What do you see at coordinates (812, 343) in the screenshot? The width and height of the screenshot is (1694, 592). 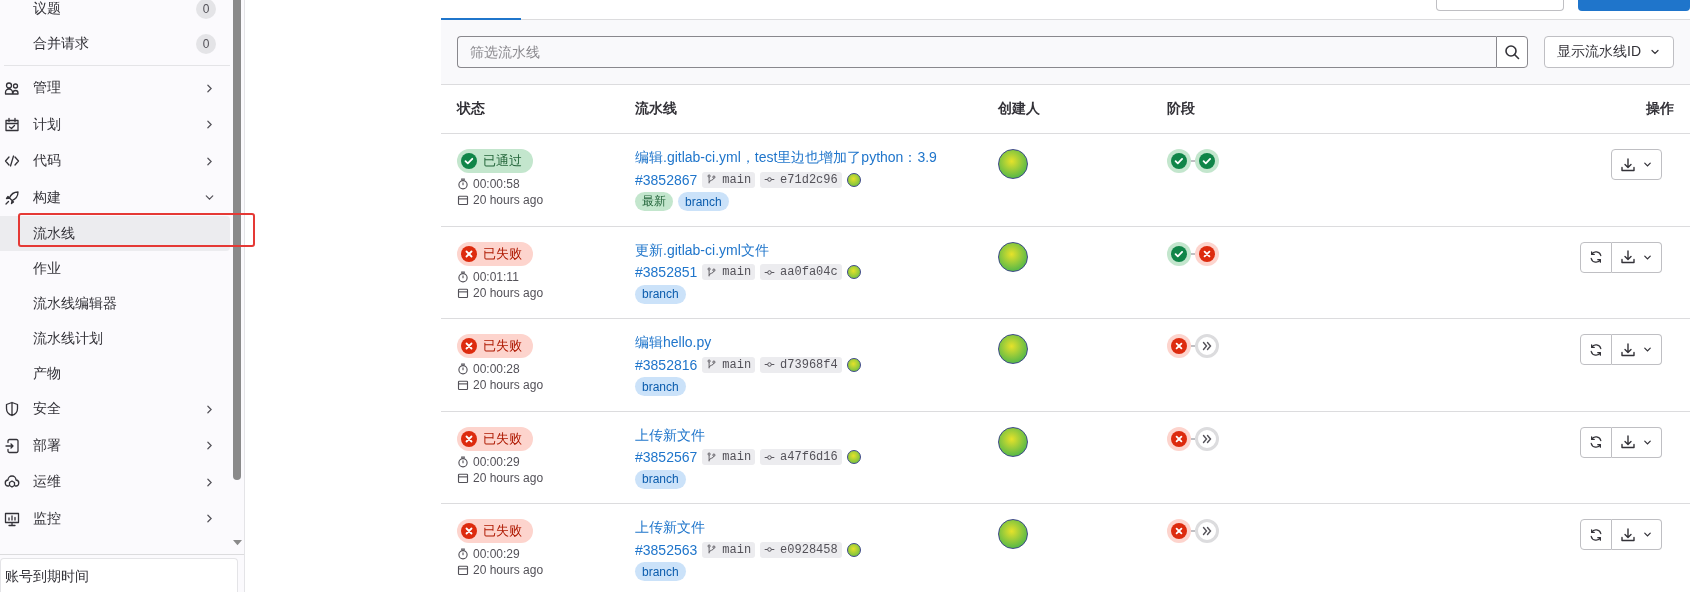 I see `commit-title-link: 编辑hello.py` at bounding box center [812, 343].